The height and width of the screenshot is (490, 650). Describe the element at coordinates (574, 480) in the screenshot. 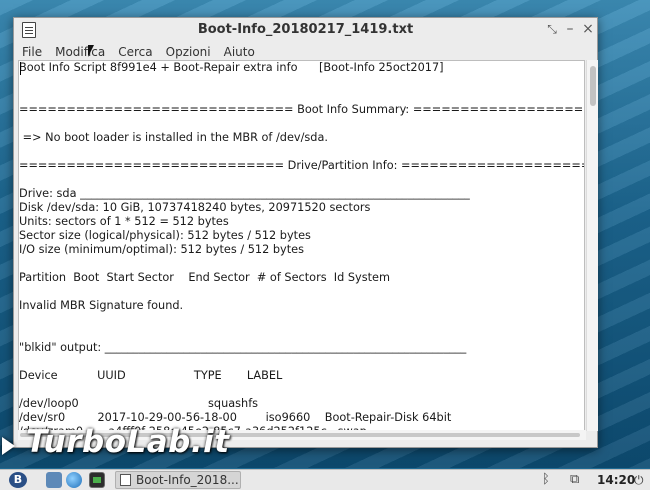

I see `network-icon: ⧉` at that location.